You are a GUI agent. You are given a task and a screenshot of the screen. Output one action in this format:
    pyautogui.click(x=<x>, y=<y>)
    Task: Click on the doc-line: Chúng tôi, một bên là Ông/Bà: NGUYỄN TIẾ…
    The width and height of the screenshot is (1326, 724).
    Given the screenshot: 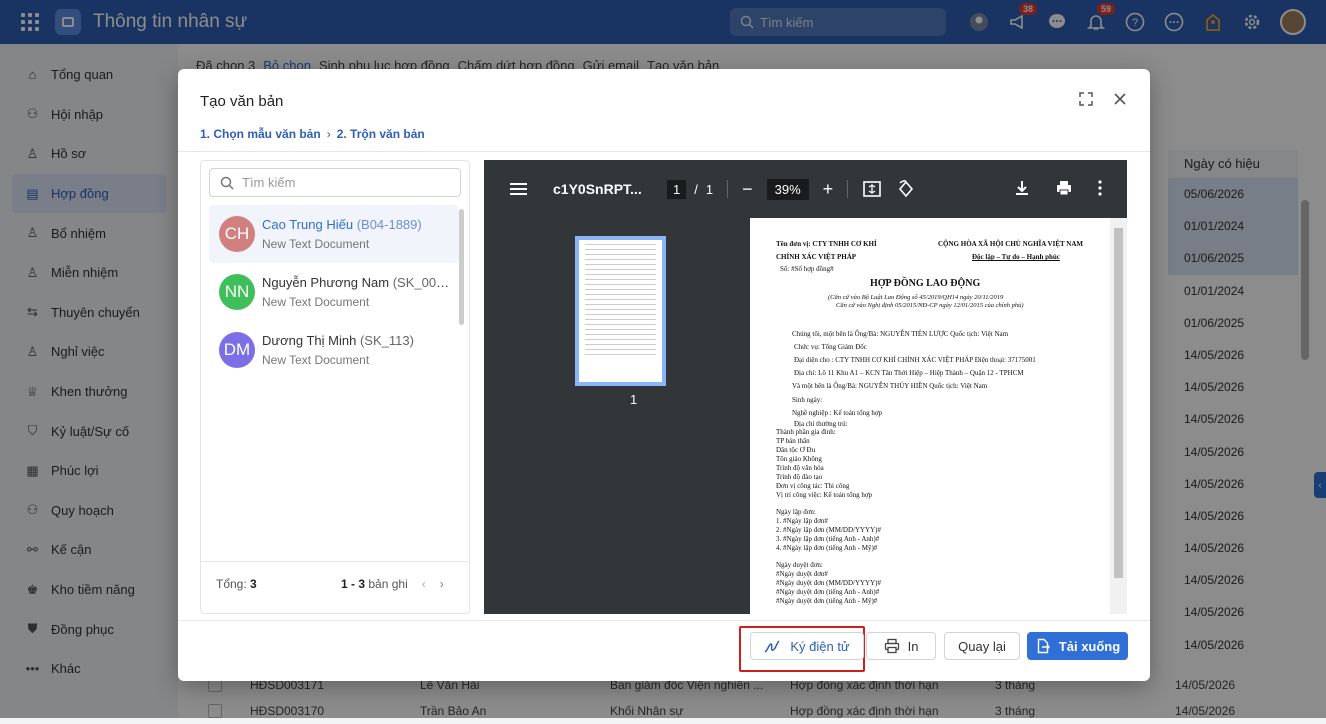 What is the action you would take?
    pyautogui.click(x=900, y=334)
    